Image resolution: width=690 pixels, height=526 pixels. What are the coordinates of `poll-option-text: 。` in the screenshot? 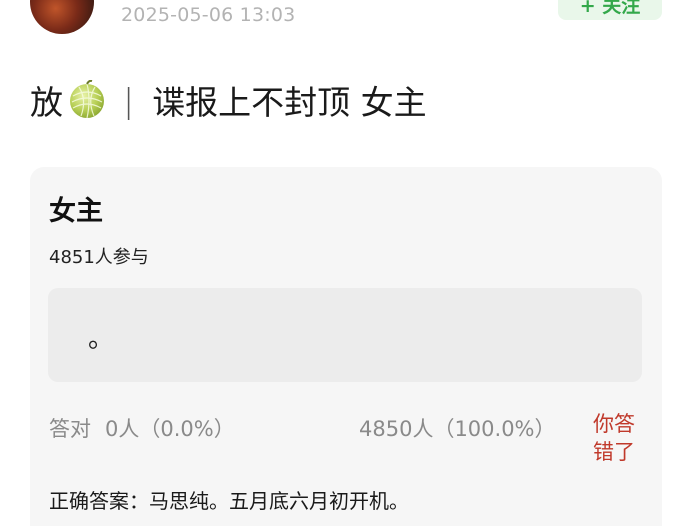 It's located at (101, 339).